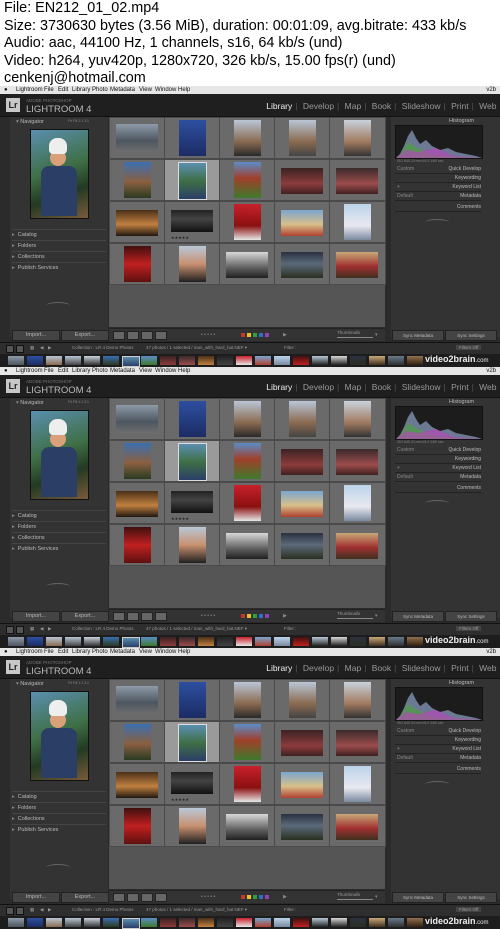 This screenshot has width=500, height=929. Describe the element at coordinates (103, 909) in the screenshot. I see `collection-label: Collection : LR 4 Demo Photos` at that location.